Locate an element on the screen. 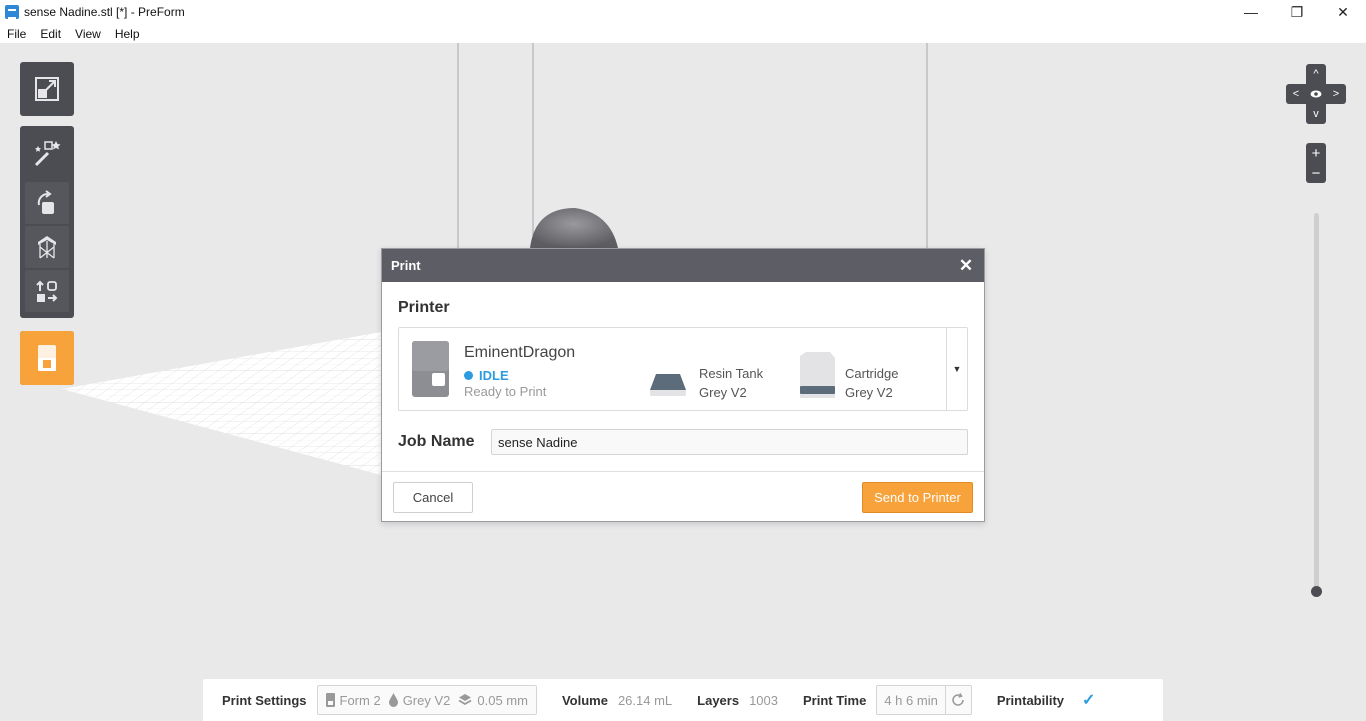 The width and height of the screenshot is (1366, 721). layers-label: Layers is located at coordinates (718, 700).